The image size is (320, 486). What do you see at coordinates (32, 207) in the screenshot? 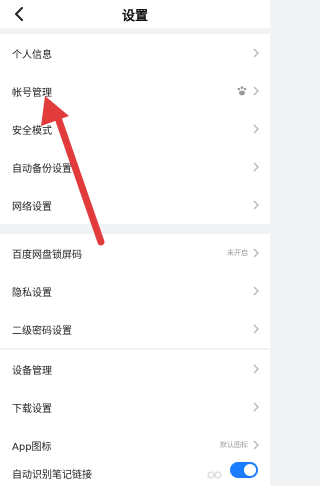
I see `row-label: 网络设置` at bounding box center [32, 207].